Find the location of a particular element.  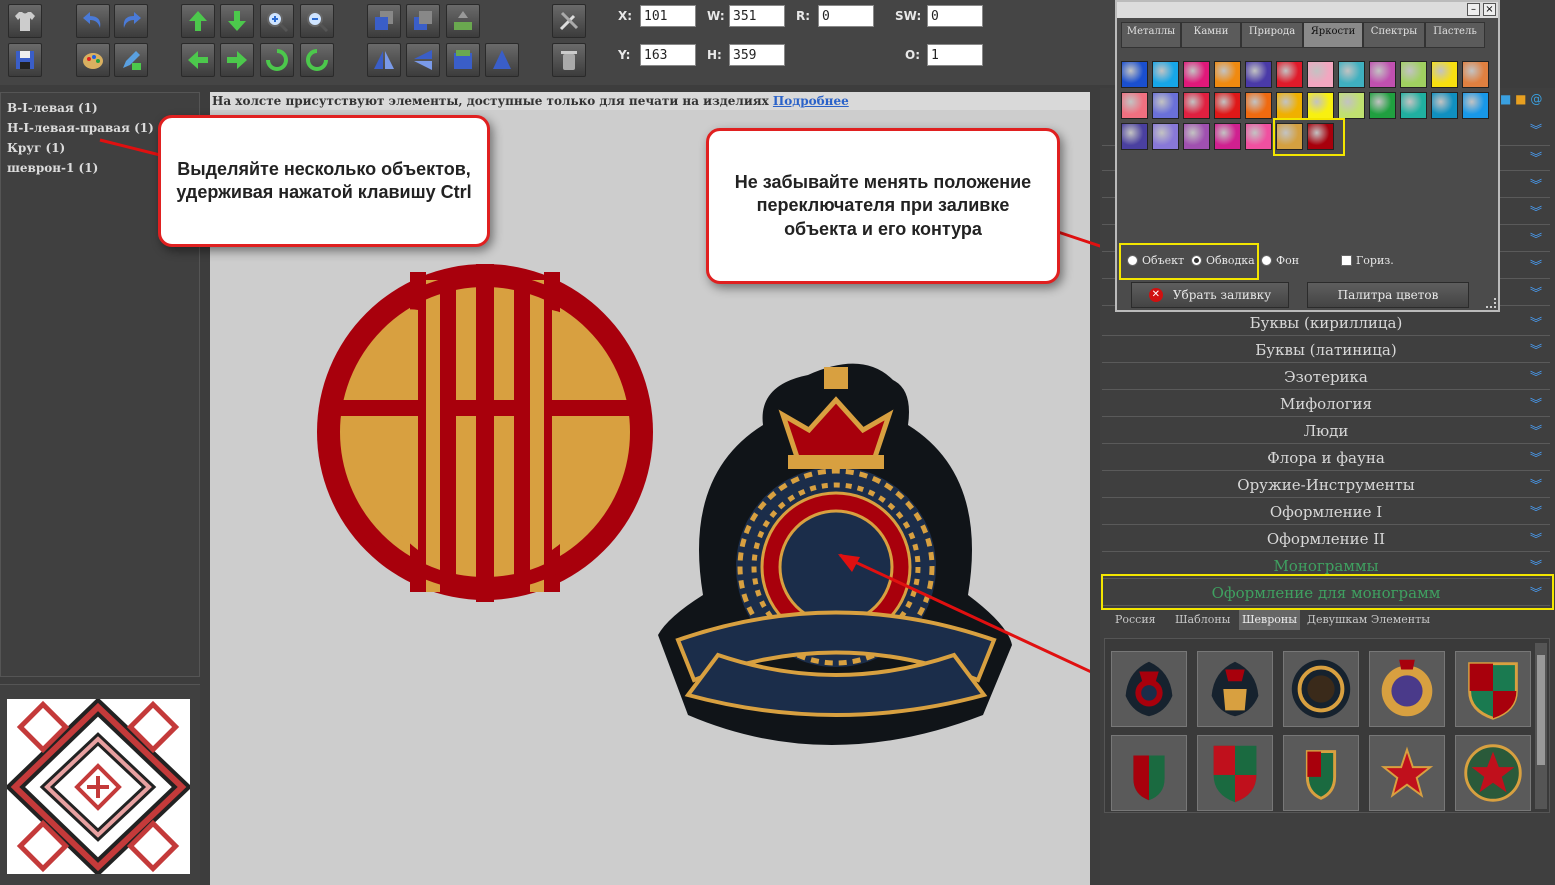

share-icon: ■ is located at coordinates (1505, 99).